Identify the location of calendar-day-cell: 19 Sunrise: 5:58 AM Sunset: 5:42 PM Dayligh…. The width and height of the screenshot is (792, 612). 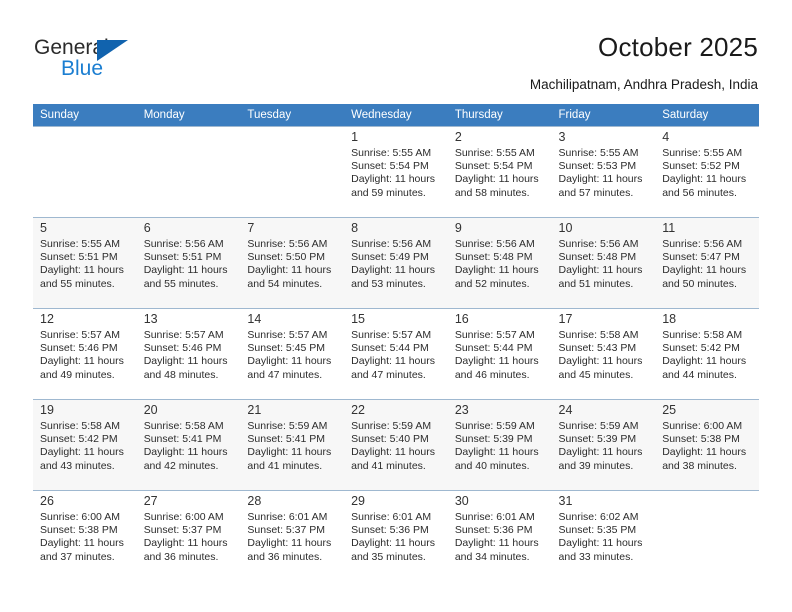
(85, 445).